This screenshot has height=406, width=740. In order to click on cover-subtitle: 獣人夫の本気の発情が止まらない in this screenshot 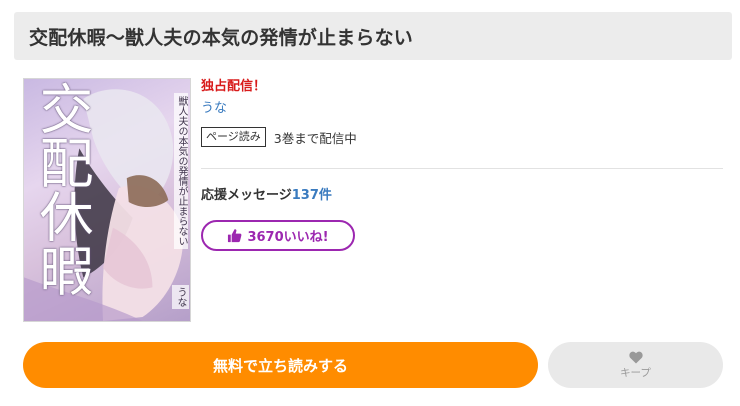, I will do `click(181, 171)`.